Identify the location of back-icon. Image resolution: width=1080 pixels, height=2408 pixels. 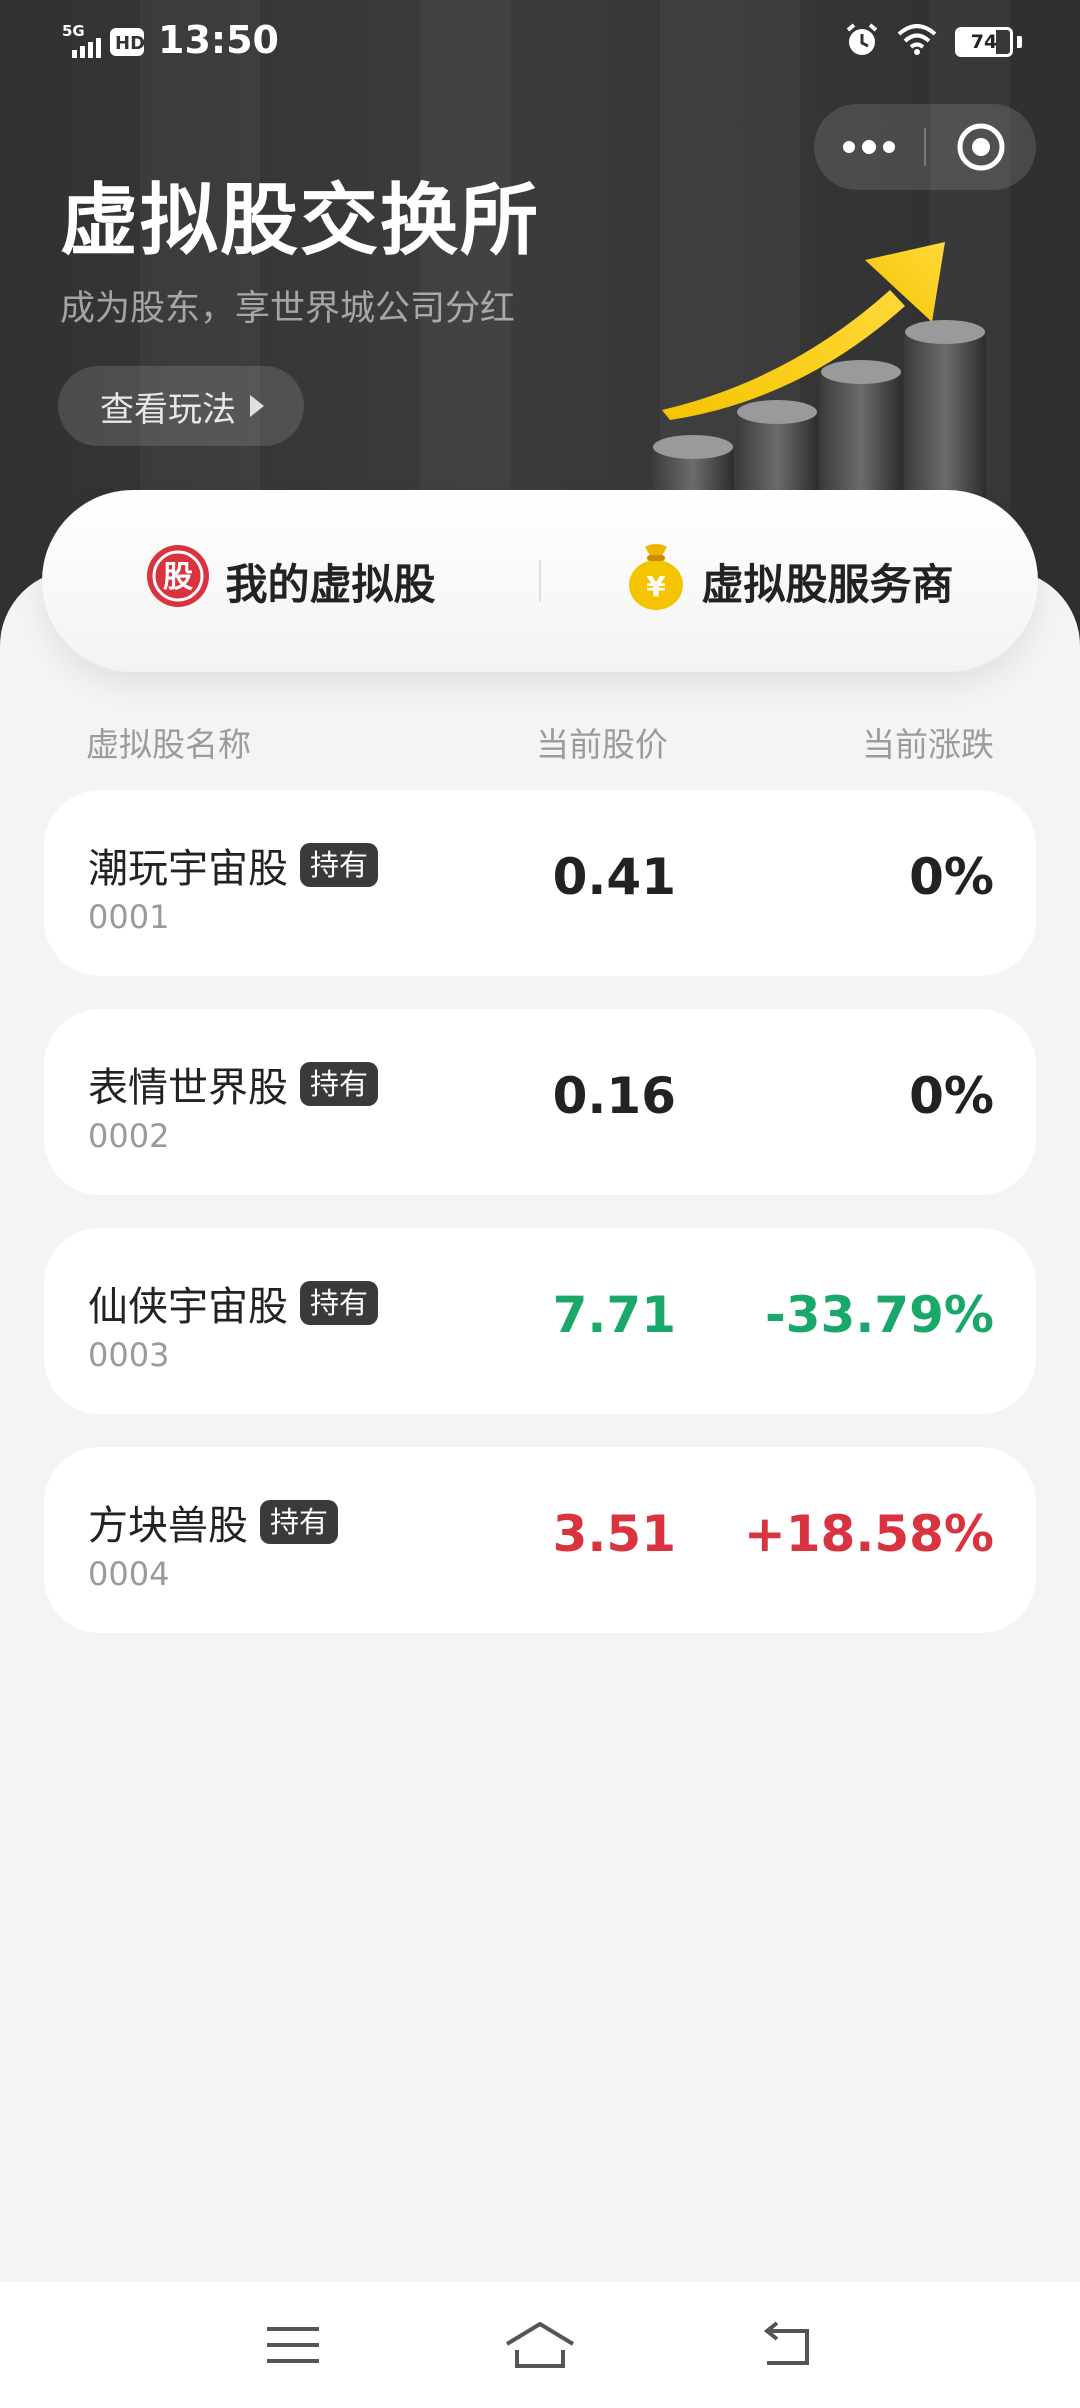
(786, 2343).